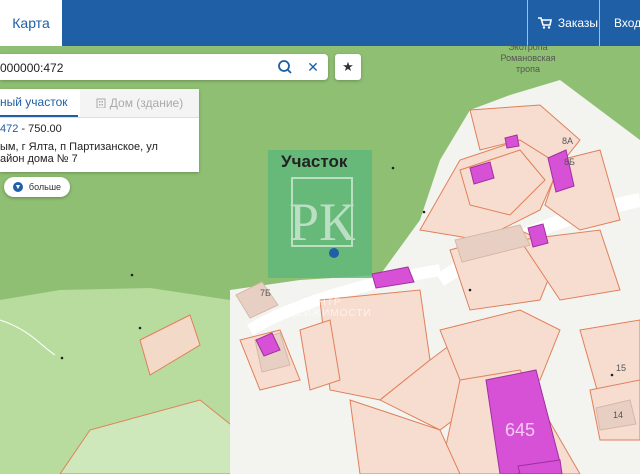 This screenshot has height=474, width=640. I want to click on plot-label: Участок, so click(314, 161).